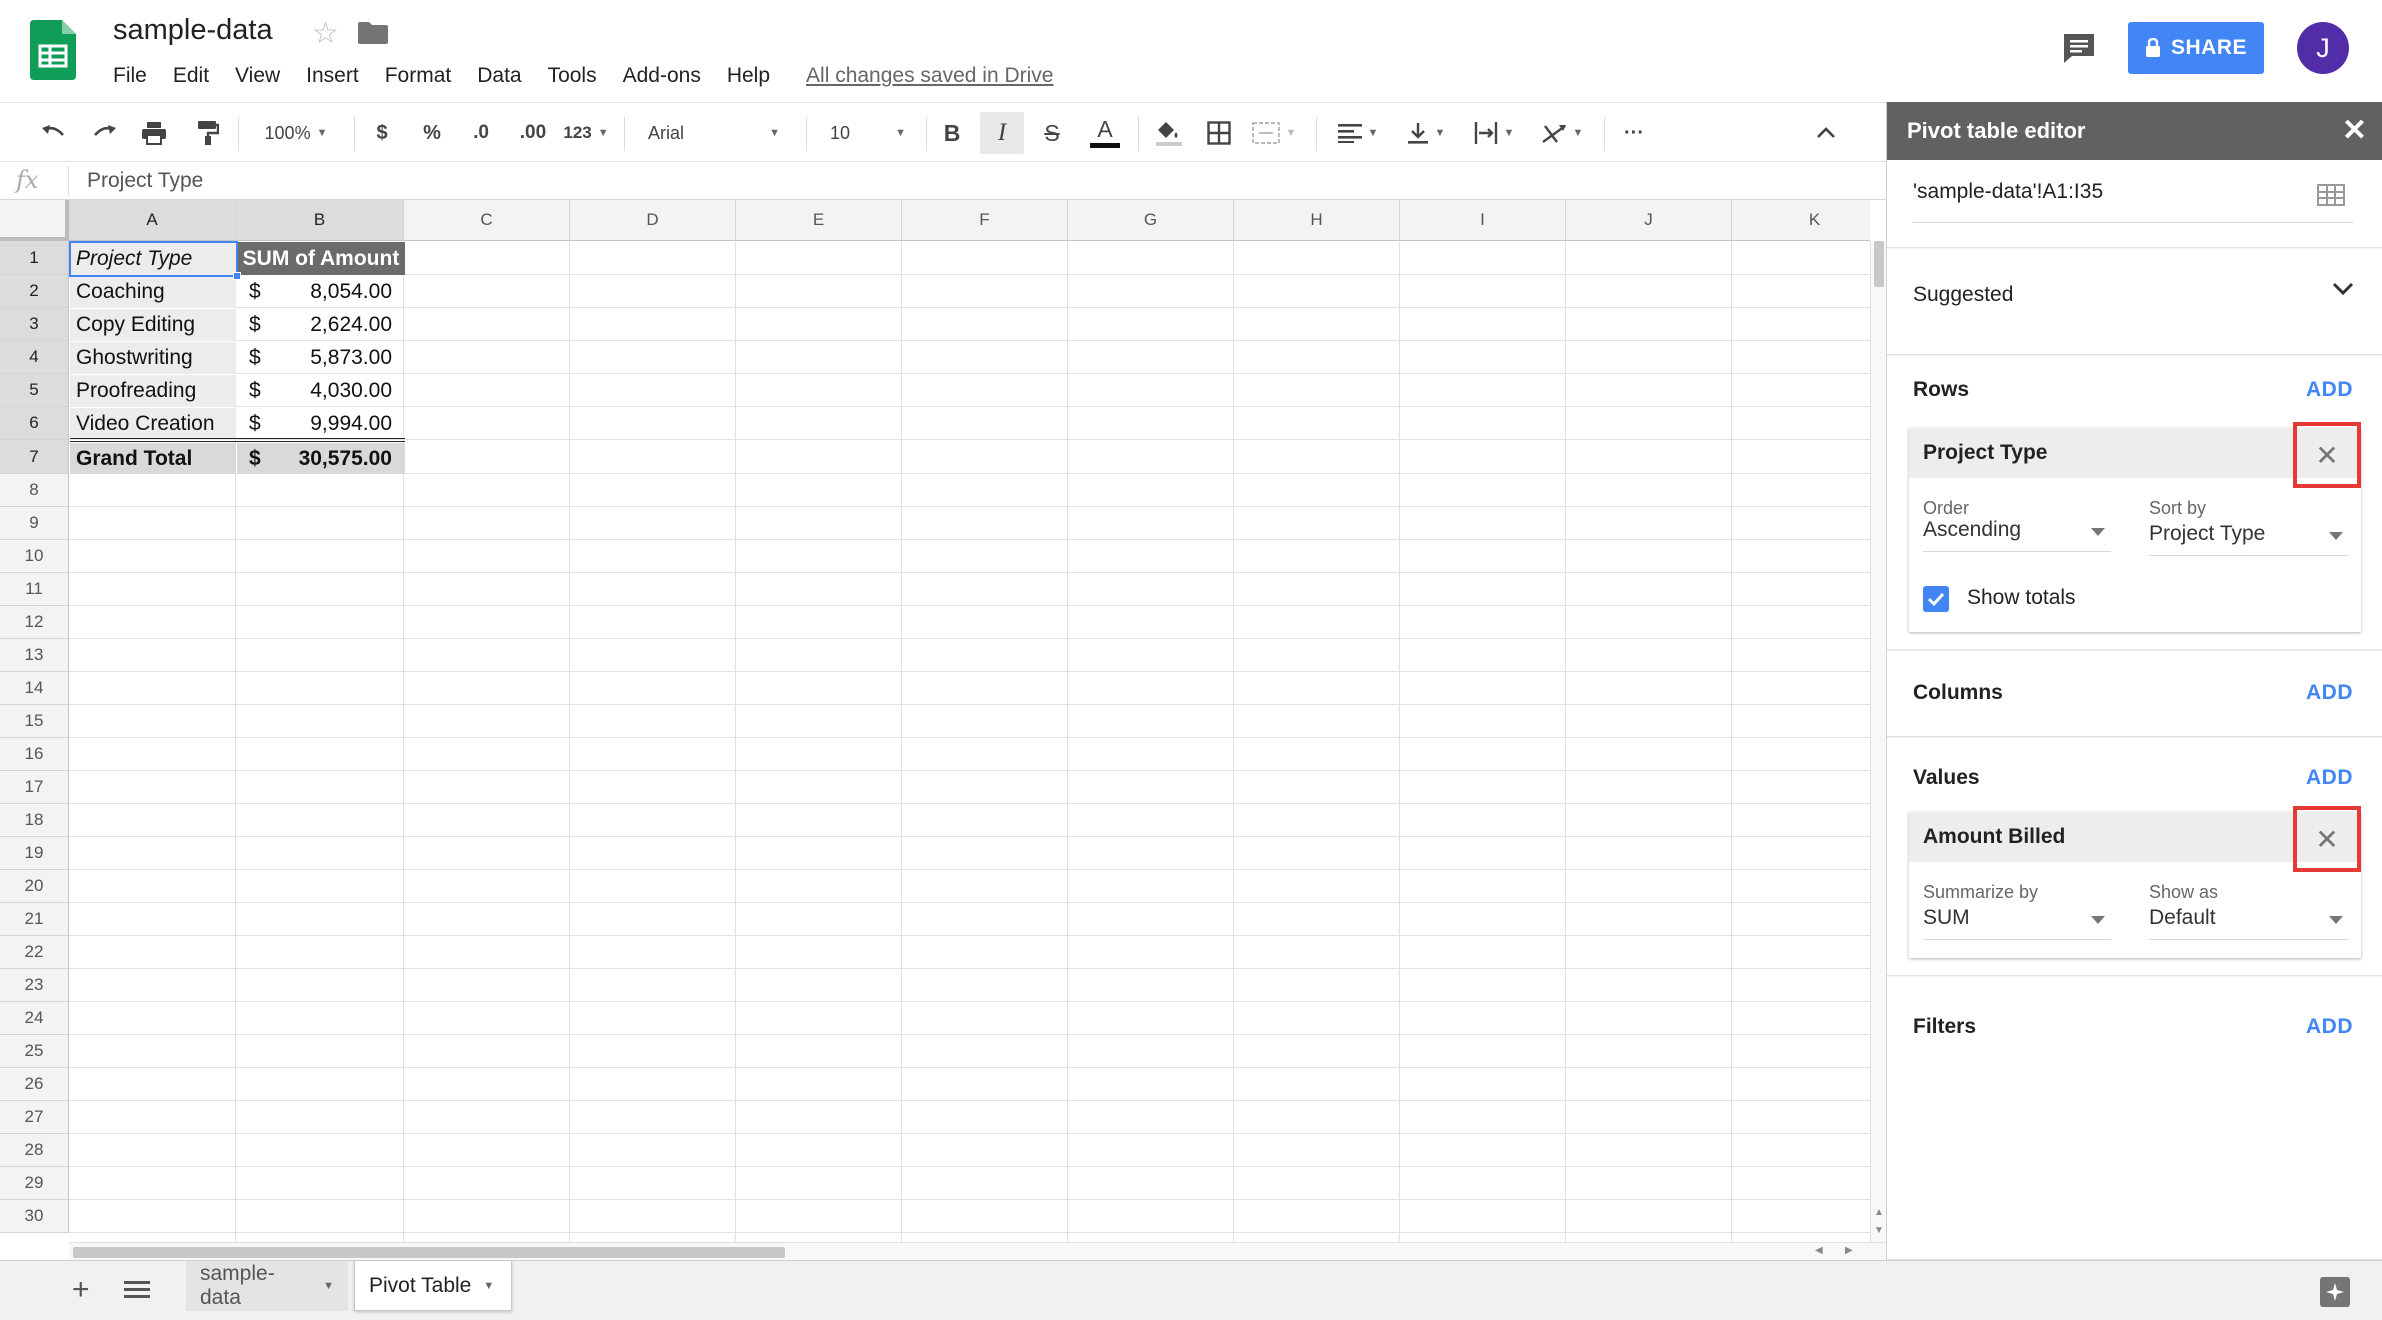 The height and width of the screenshot is (1320, 2382). I want to click on row-header-20: 20, so click(34, 886).